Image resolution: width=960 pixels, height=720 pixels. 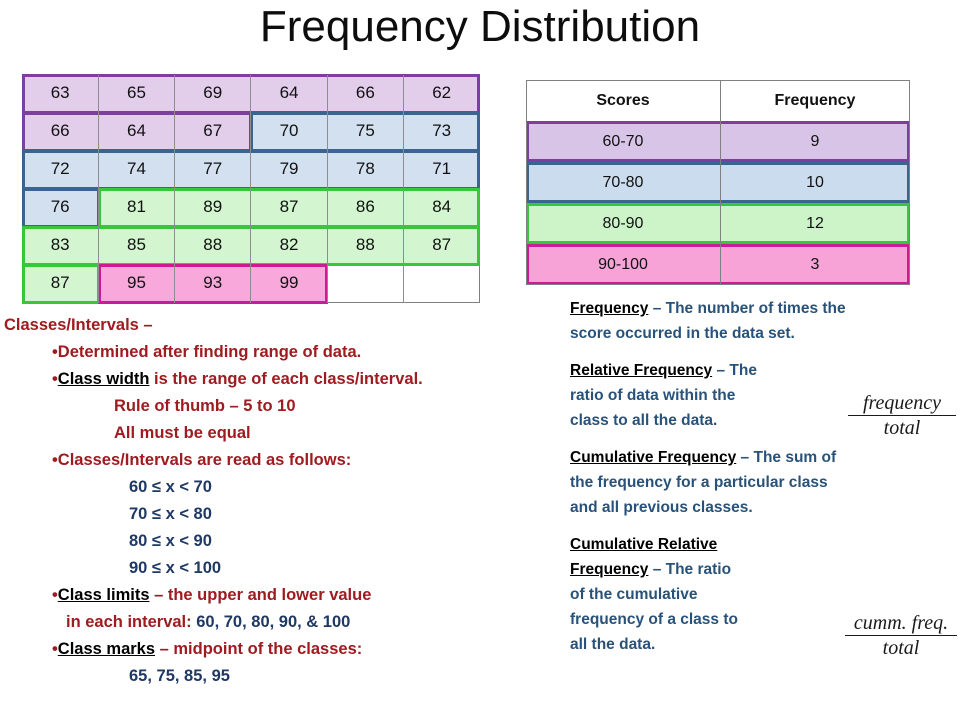 What do you see at coordinates (623, 182) in the screenshot?
I see `freq-scores-value: 70-80` at bounding box center [623, 182].